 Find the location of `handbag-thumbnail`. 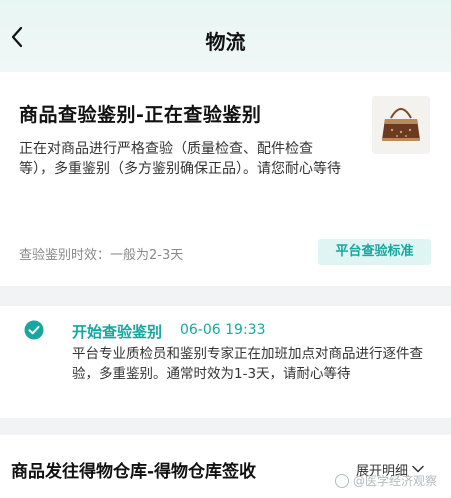

handbag-thumbnail is located at coordinates (401, 124).